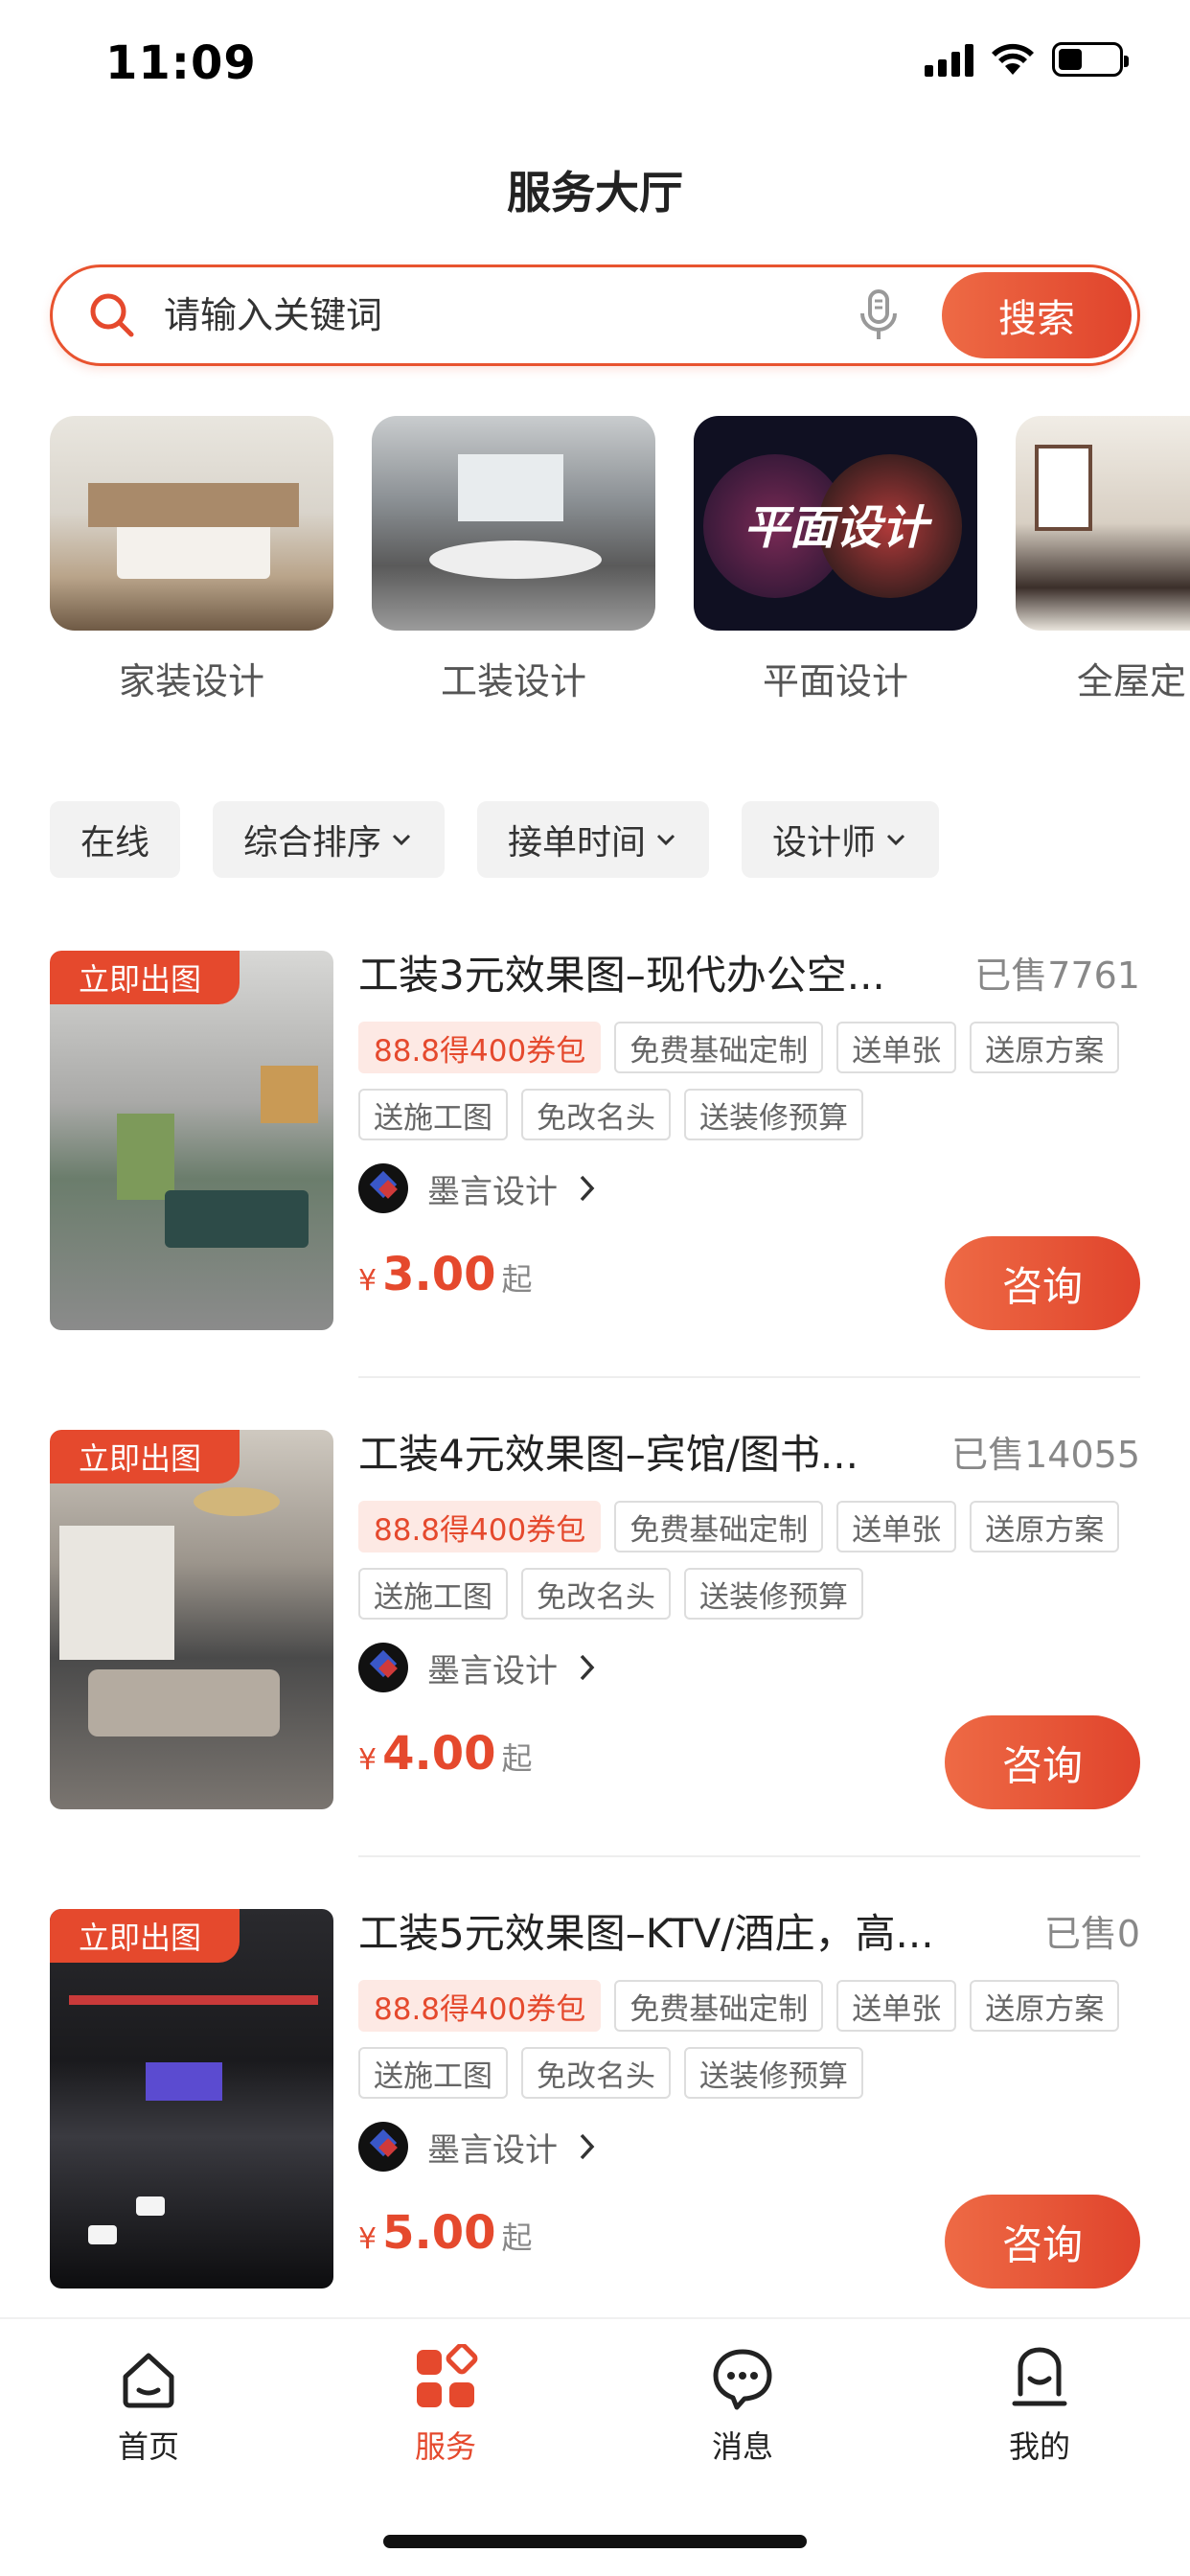 This screenshot has width=1190, height=2576. I want to click on category-graphic-design: 平面设计 平面设计, so click(836, 560).